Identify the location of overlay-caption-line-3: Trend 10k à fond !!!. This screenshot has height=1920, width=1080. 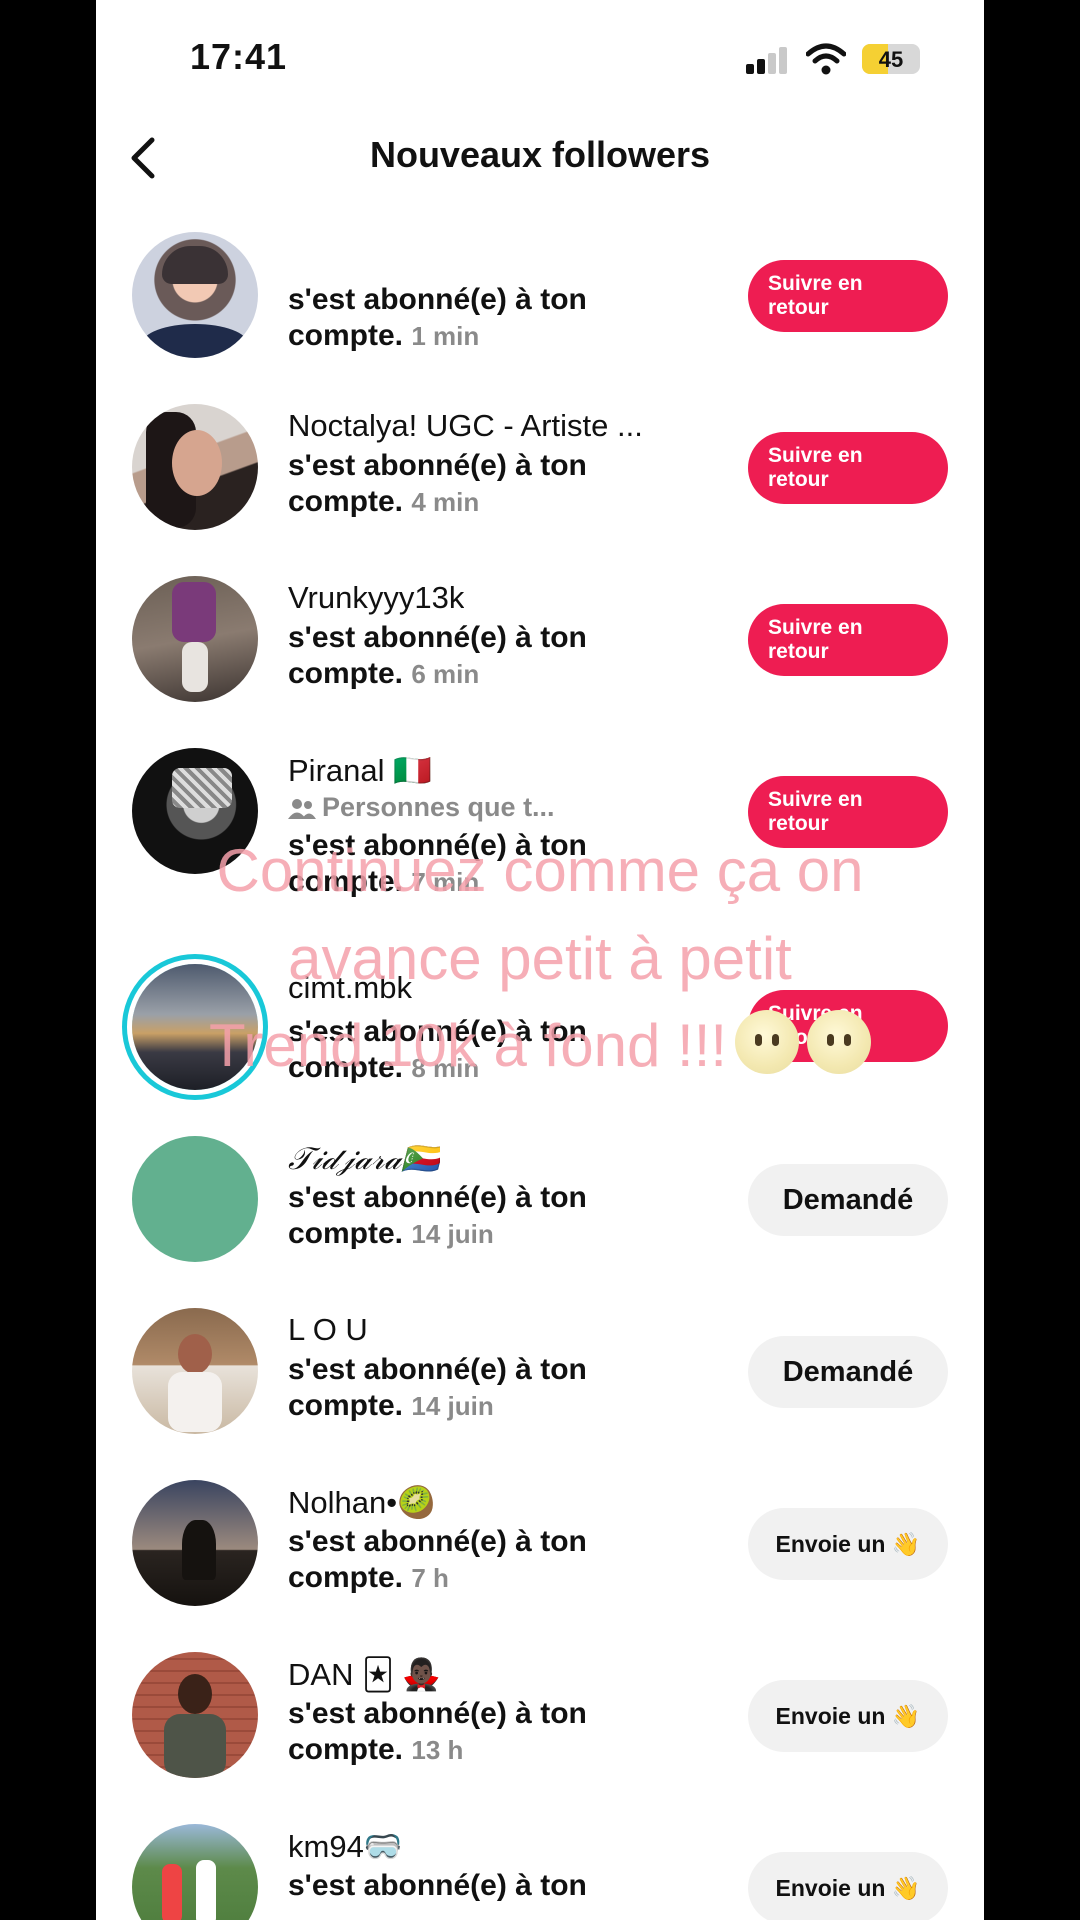
(540, 1045).